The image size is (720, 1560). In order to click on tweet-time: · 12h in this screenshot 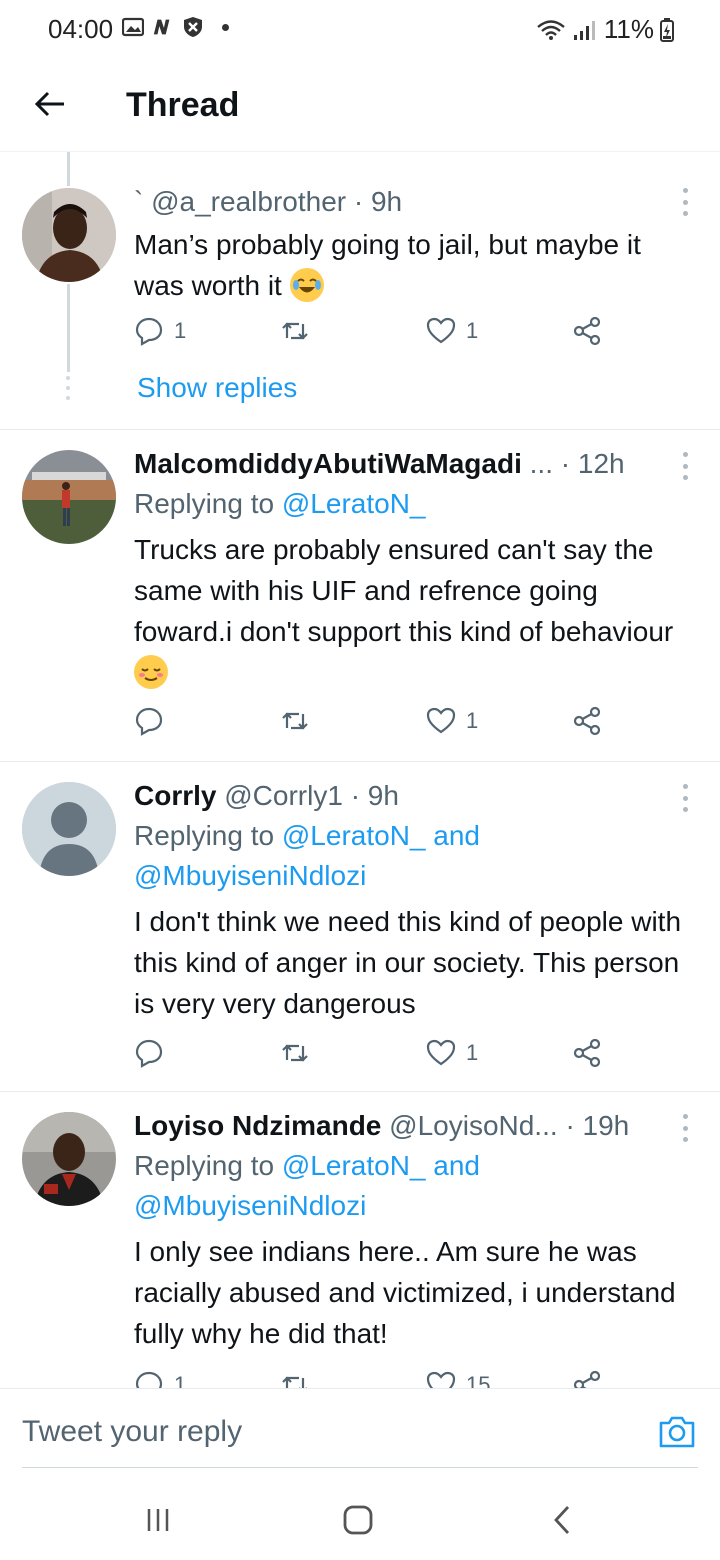, I will do `click(592, 463)`.